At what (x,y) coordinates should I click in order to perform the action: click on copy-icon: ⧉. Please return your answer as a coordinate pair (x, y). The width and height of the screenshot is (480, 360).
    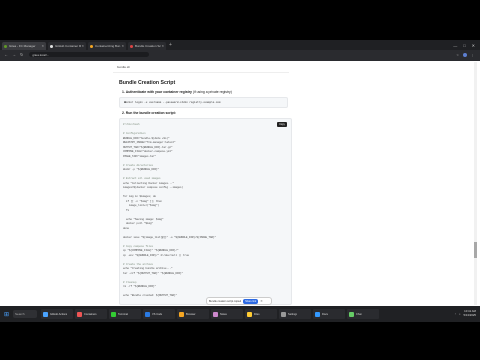
    Looking at the image, I should click on (204, 102).